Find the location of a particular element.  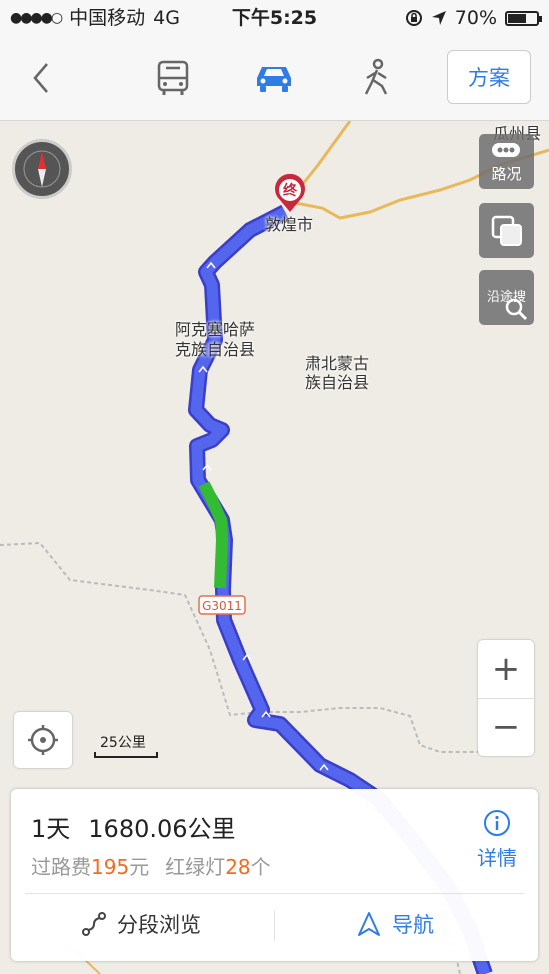

traffic-button: 路况 is located at coordinates (506, 161).